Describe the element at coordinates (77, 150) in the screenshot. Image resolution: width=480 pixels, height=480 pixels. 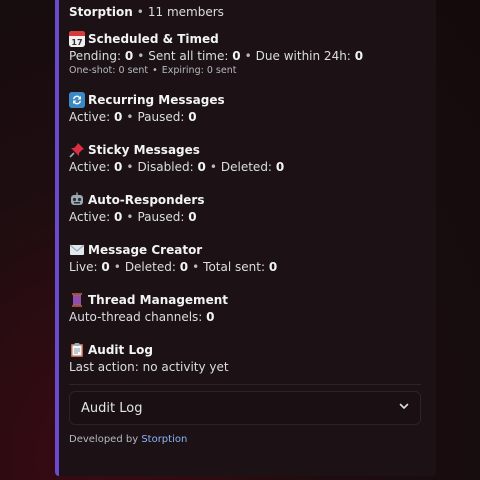
I see `pushpin-icon` at that location.